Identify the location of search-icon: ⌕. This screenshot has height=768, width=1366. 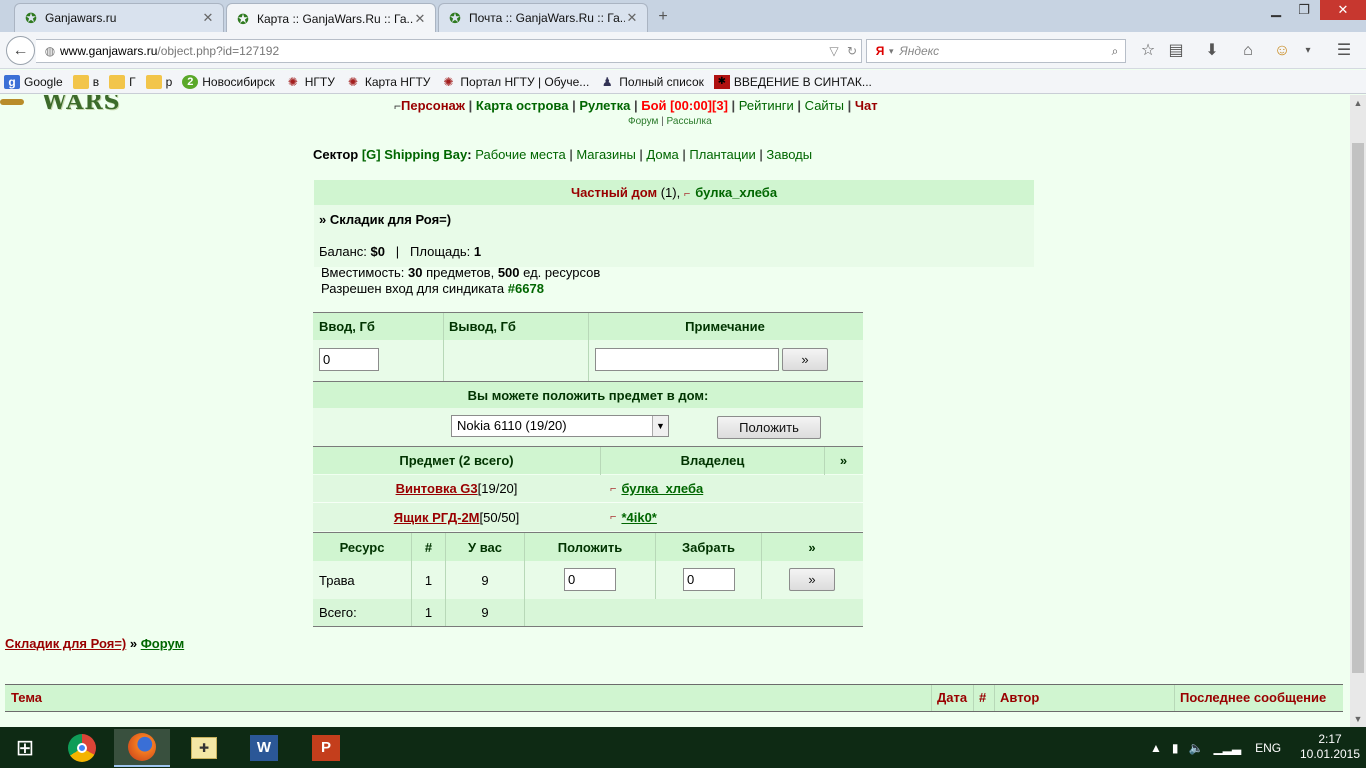
(1115, 51).